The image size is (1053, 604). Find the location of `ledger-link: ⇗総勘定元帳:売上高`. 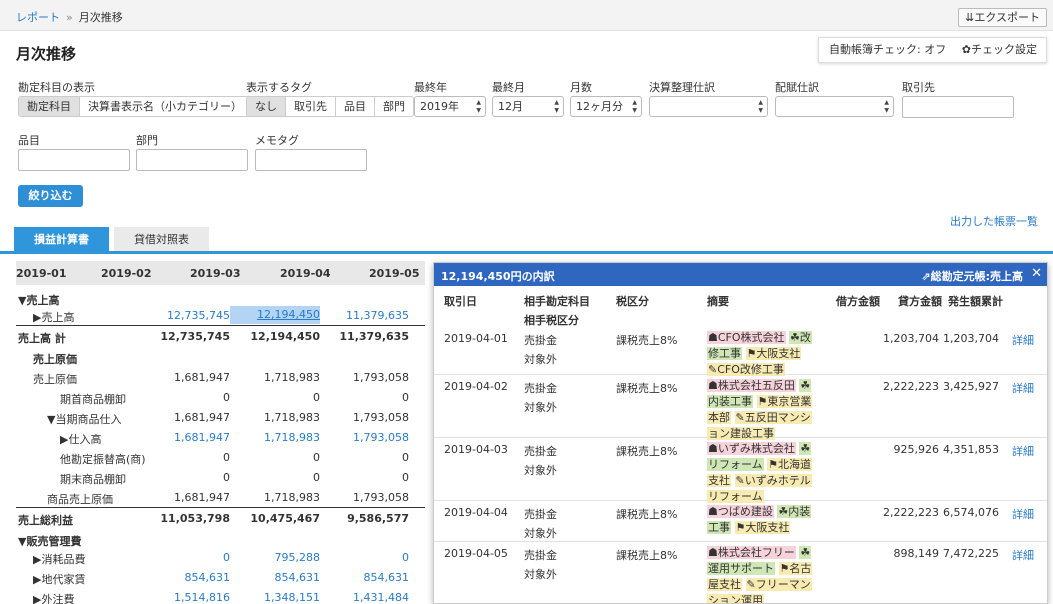

ledger-link: ⇗総勘定元帳:売上高 is located at coordinates (972, 276).